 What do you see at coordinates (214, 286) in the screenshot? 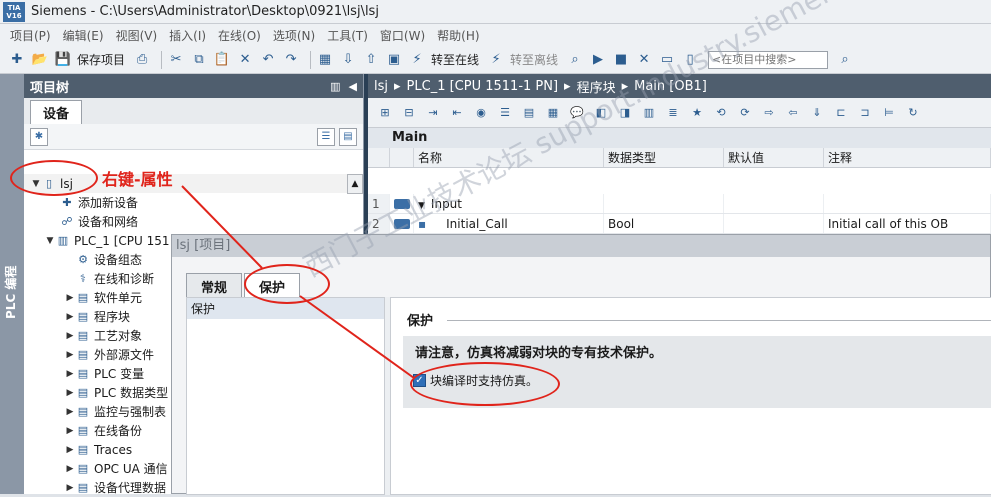
I see `tab-general: 常规` at bounding box center [214, 286].